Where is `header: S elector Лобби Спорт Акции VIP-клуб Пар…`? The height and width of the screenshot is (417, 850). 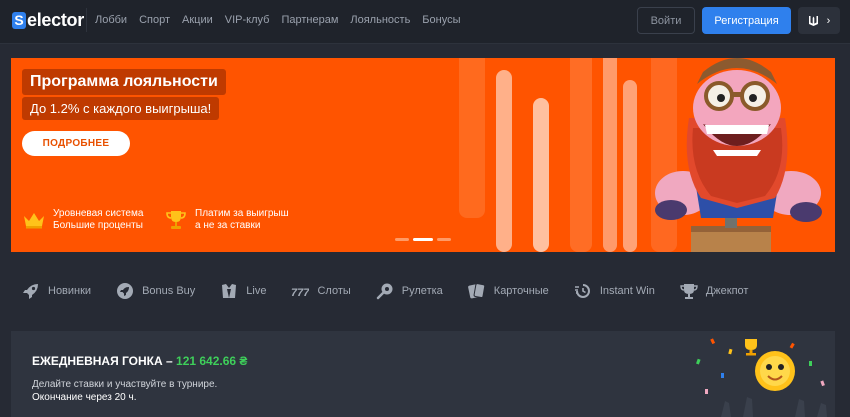
header: S elector Лобби Спорт Акции VIP-клуб Пар… is located at coordinates (425, 22).